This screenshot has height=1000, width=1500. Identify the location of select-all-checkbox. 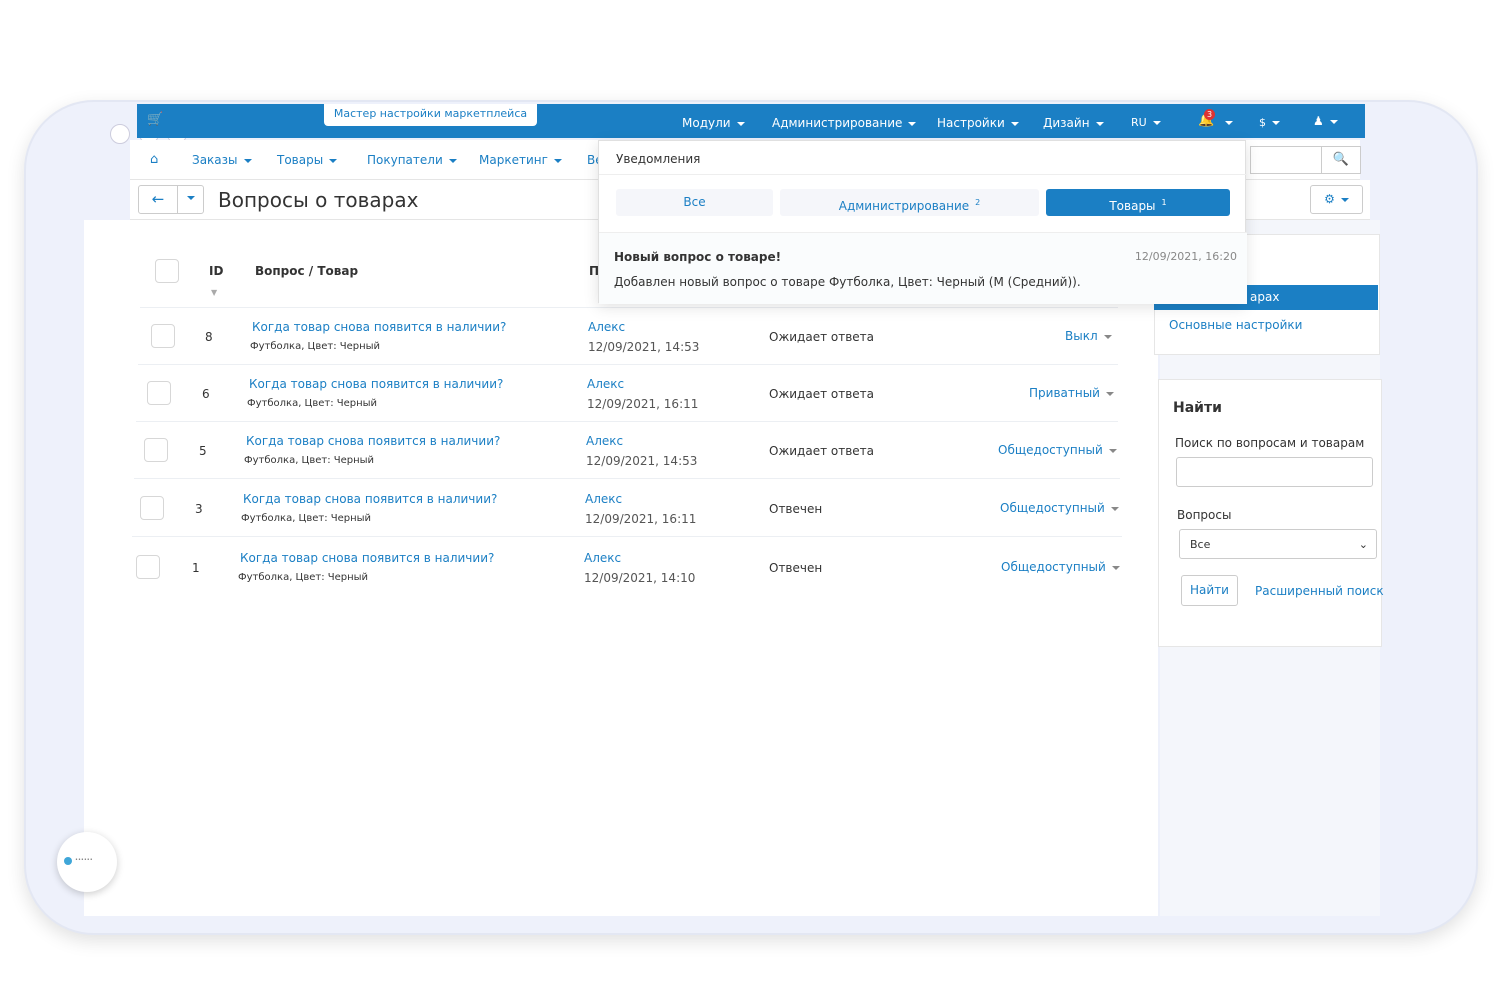
(167, 271).